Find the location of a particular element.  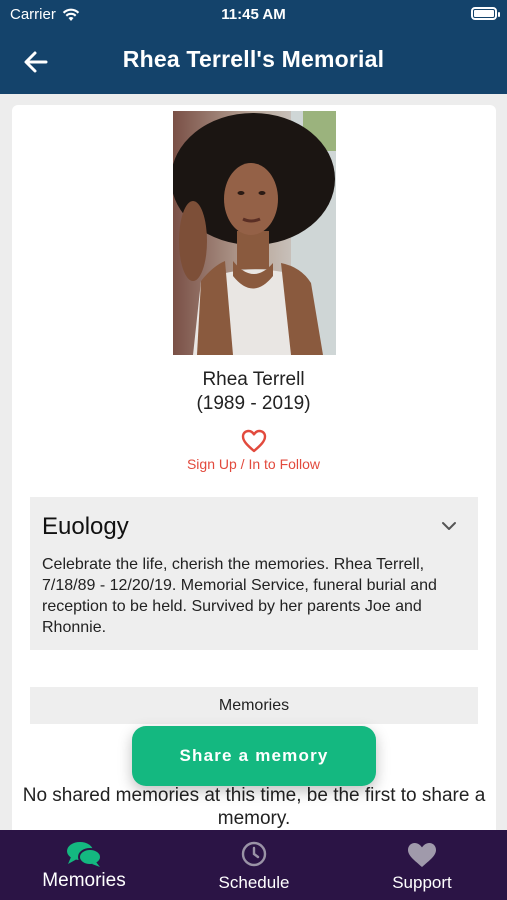

deceased-name: Rhea Terrell is located at coordinates (253, 379).